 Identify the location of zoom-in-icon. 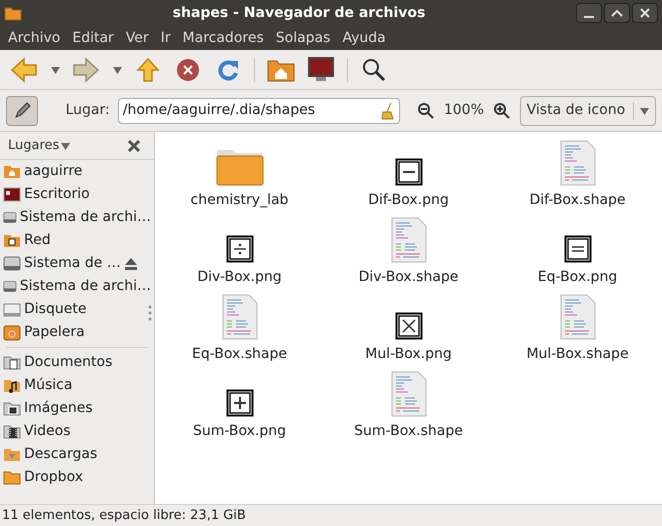
(501, 111).